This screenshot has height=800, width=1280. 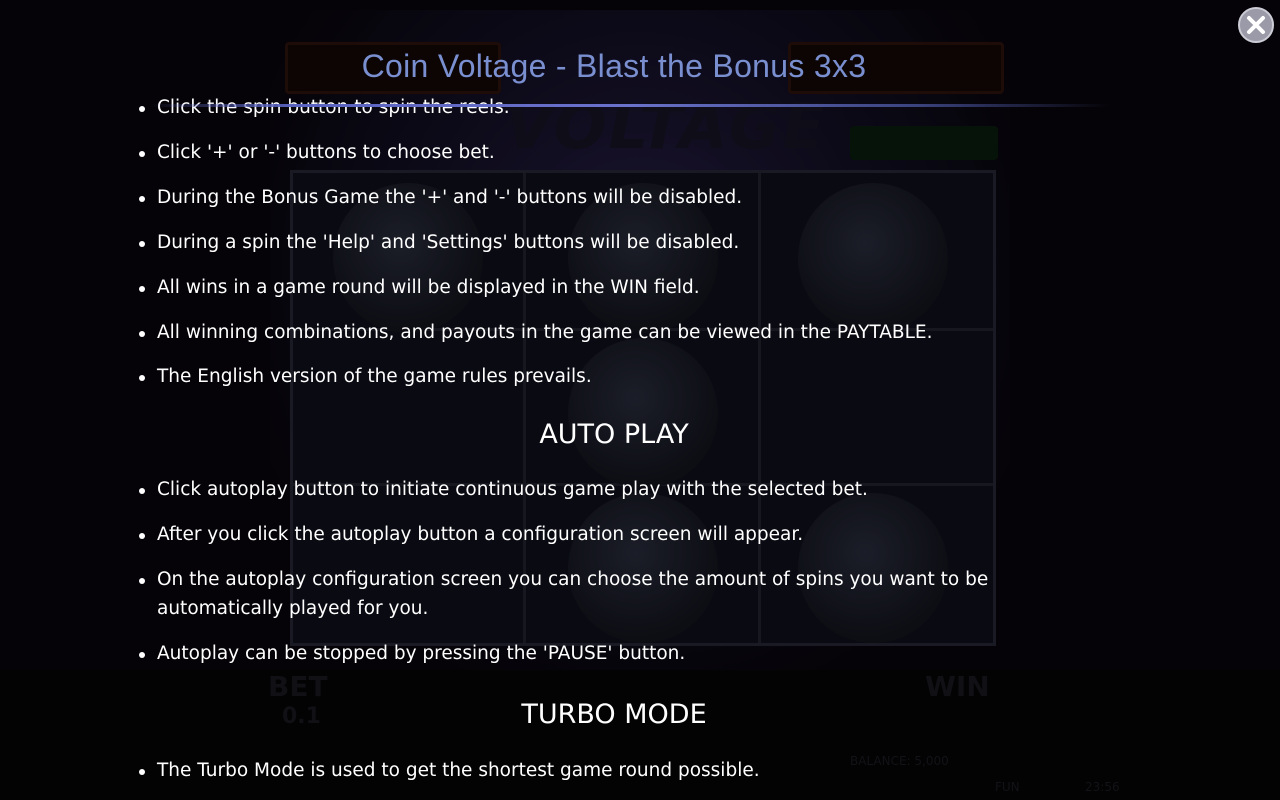 I want to click on close-icon, so click(x=1256, y=25).